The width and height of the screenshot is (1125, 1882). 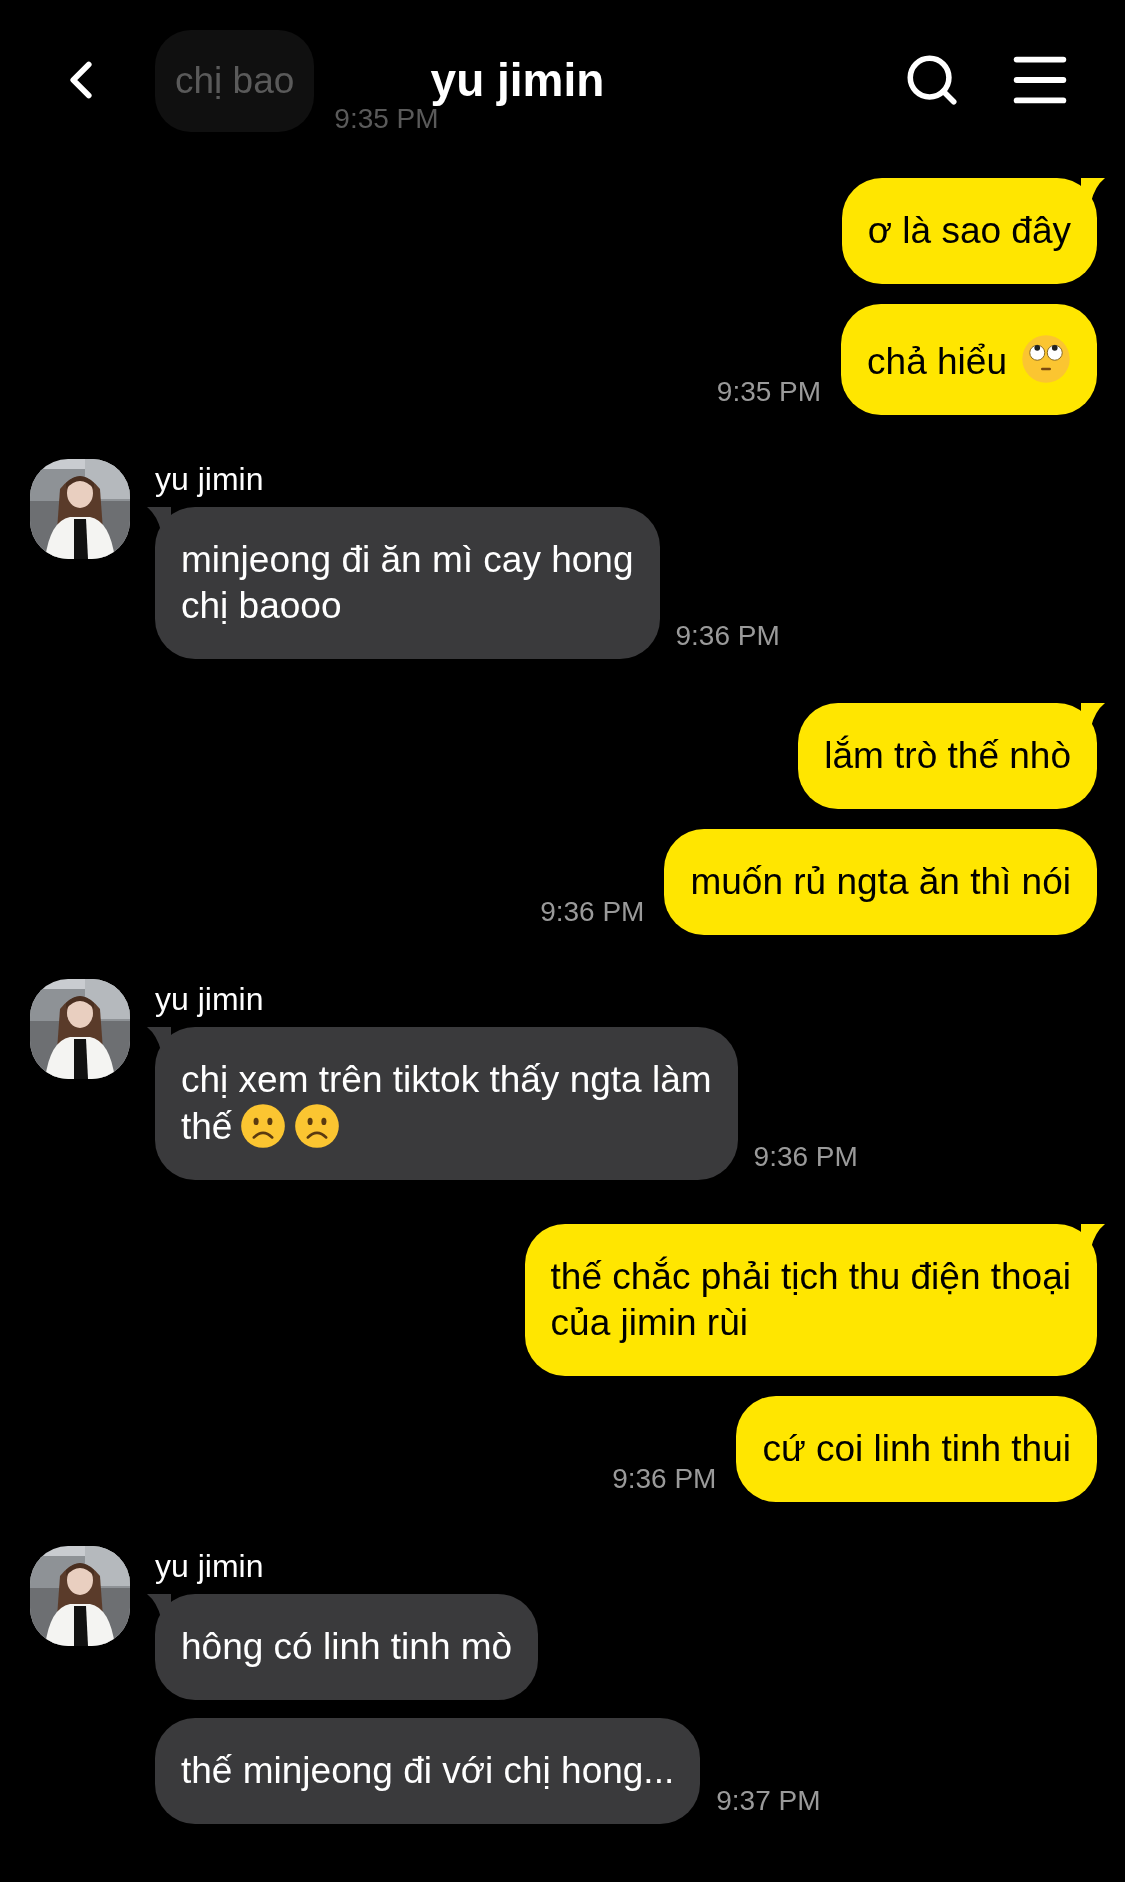 What do you see at coordinates (768, 1801) in the screenshot?
I see `timestamp: 9:37 PM` at bounding box center [768, 1801].